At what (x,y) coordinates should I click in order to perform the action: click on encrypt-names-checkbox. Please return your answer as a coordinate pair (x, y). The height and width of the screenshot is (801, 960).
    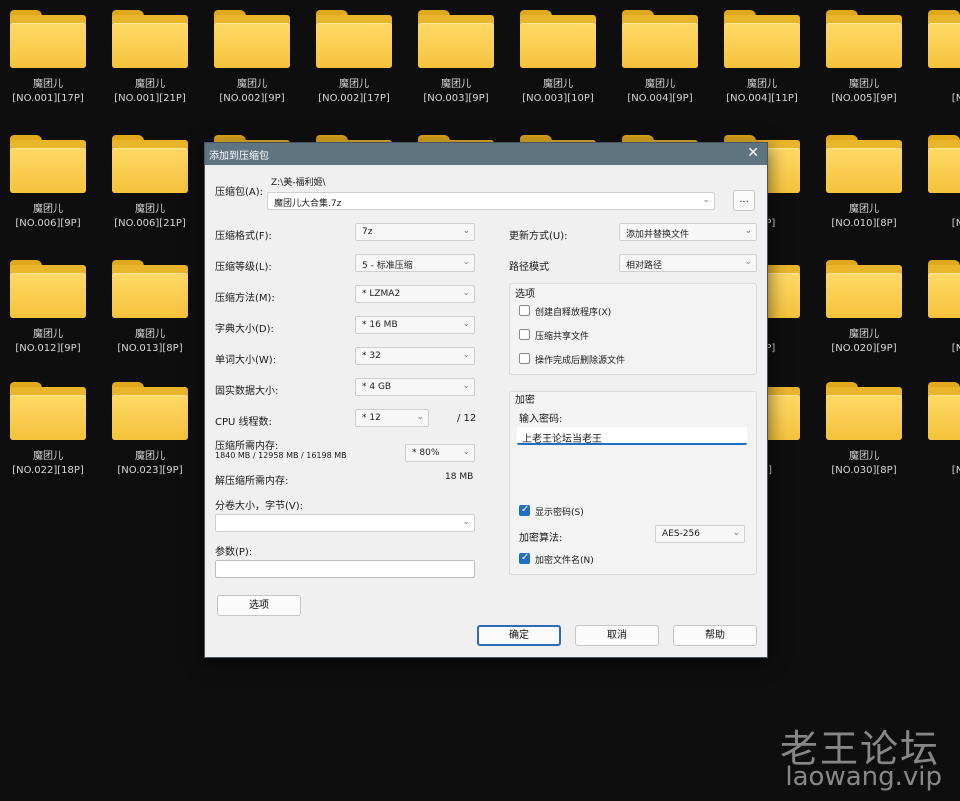
    Looking at the image, I should click on (524, 558).